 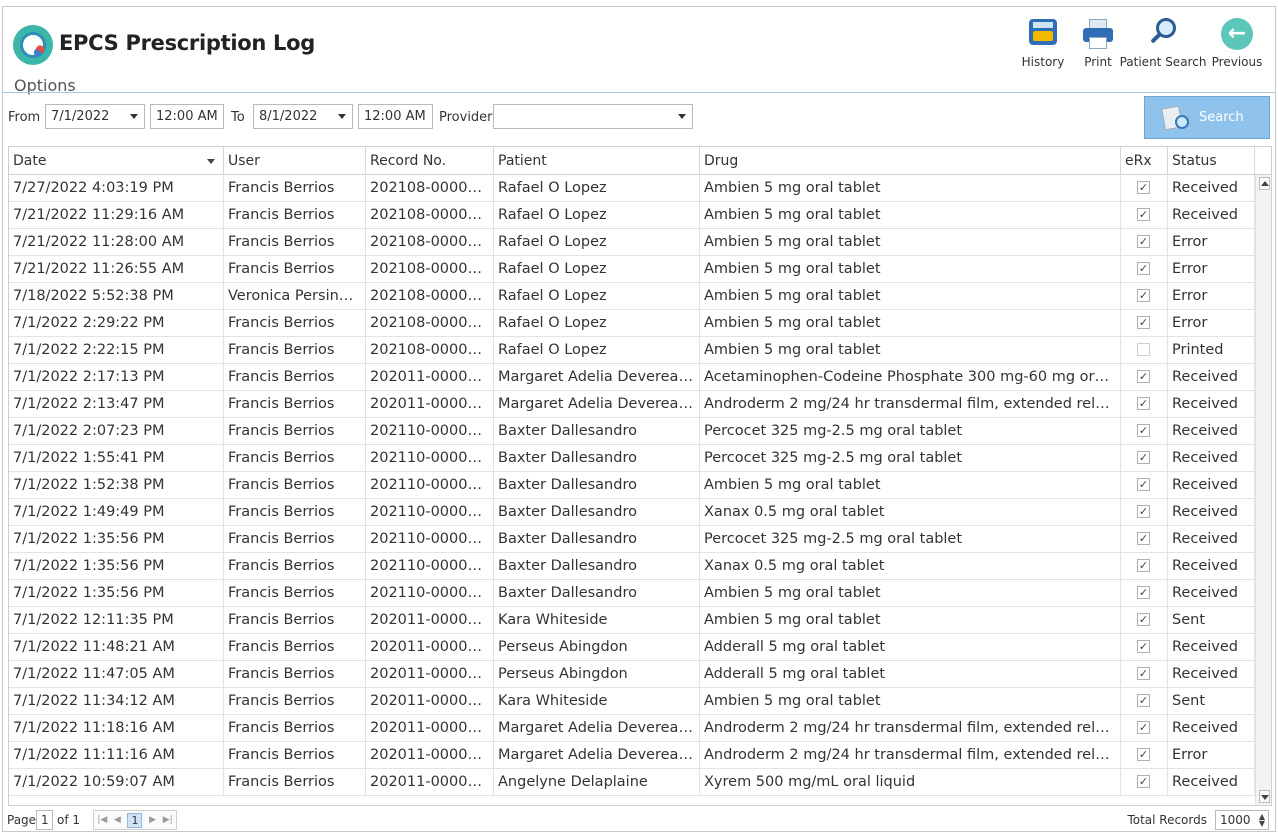 I want to click on cell-date: 7/1/2022 2:07:23 PM, so click(x=116, y=431).